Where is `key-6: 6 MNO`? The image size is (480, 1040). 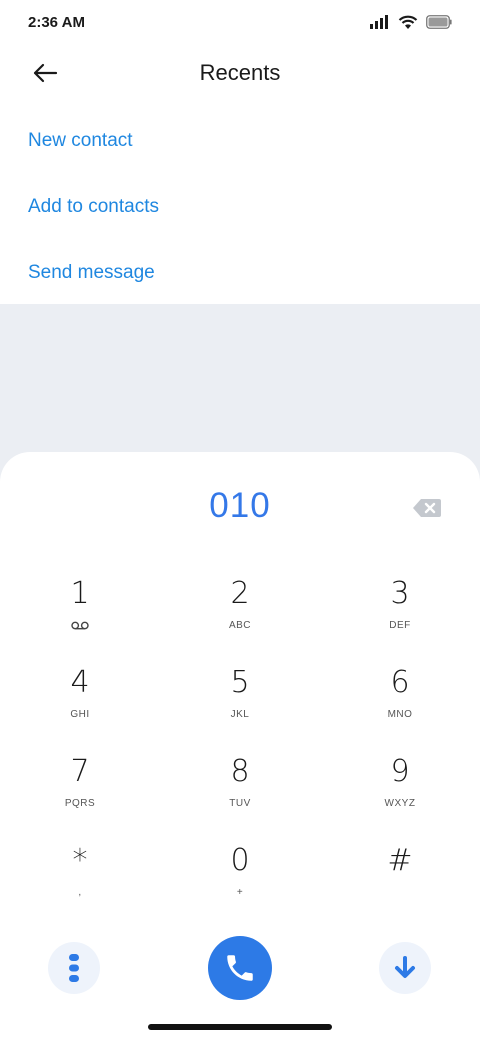
key-6: 6 MNO is located at coordinates (400, 707).